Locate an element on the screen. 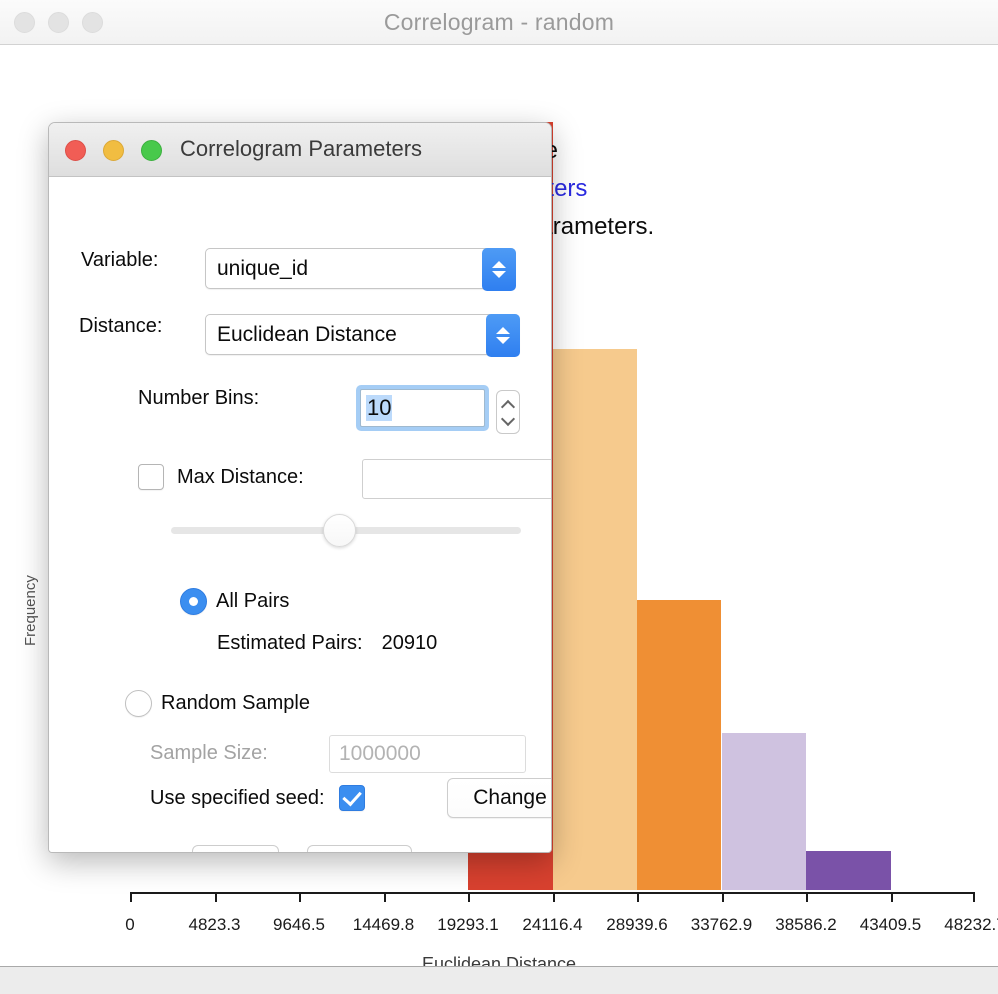  max-distance-row: Max Distance: is located at coordinates (221, 477).